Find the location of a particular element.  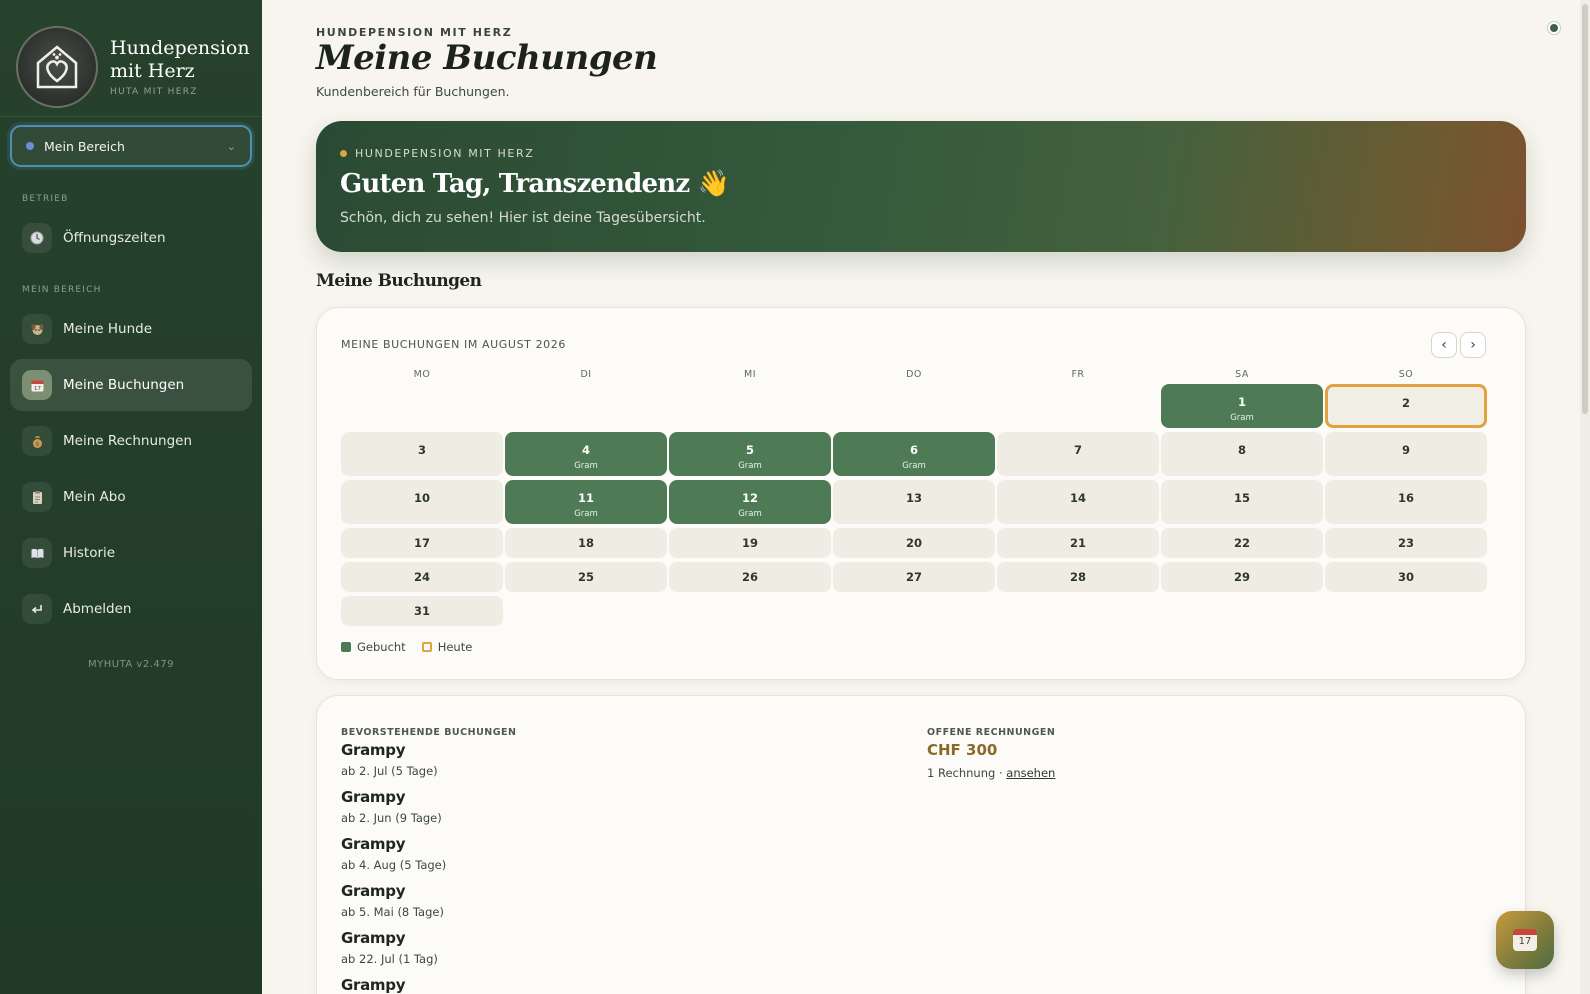

sidebar-item-mein-abo: Mein Abo is located at coordinates (131, 497).